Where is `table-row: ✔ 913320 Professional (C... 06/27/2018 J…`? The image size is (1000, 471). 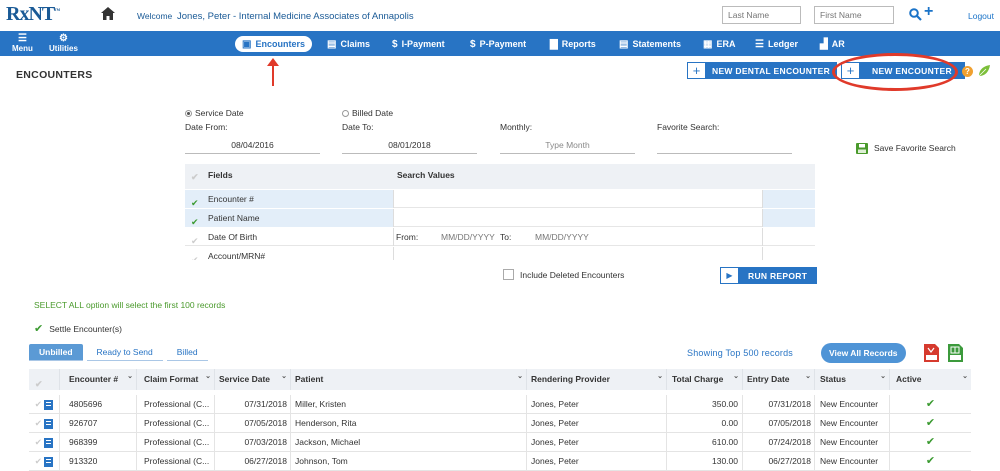
table-row: ✔ 913320 Professional (C... 06/27/2018 J… is located at coordinates (500, 461).